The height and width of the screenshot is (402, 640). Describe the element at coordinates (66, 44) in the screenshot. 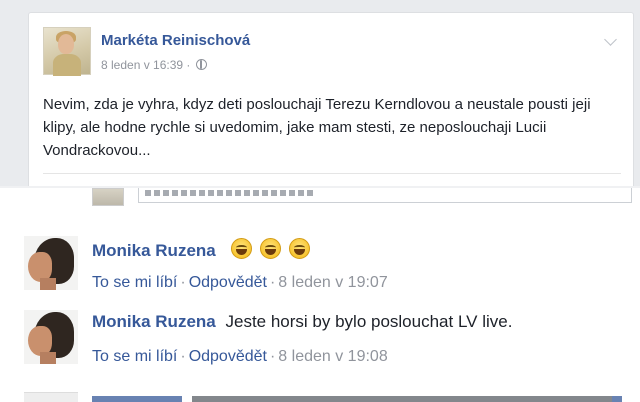

I see `avatar-face` at that location.